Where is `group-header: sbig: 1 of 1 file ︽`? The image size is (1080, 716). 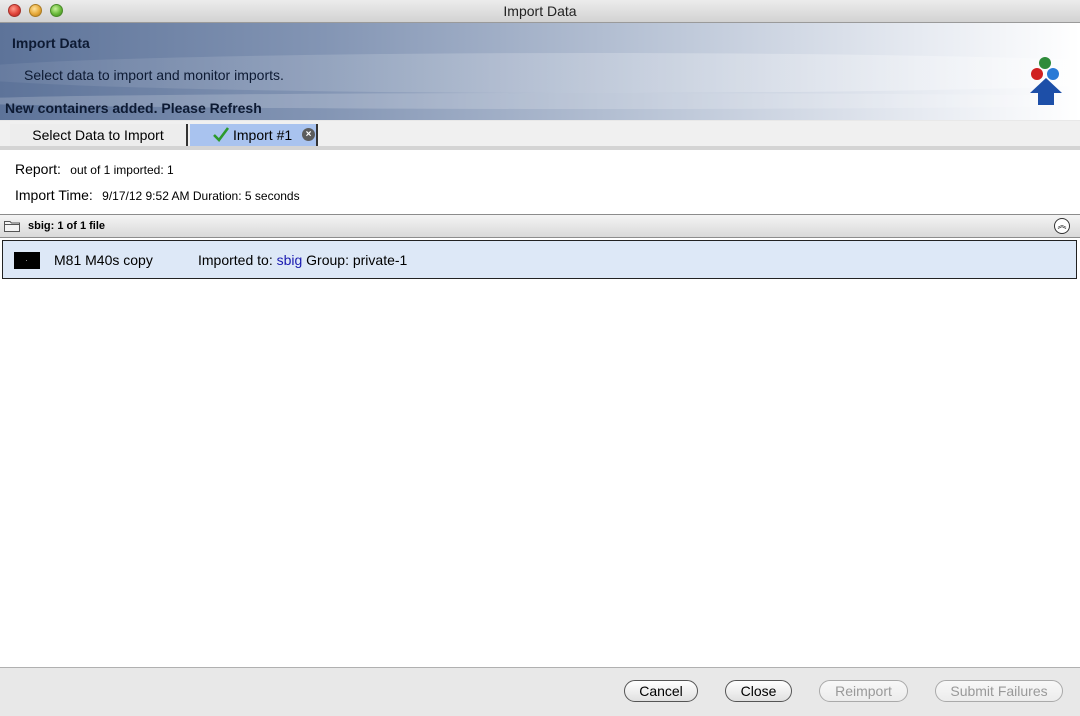
group-header: sbig: 1 of 1 file ︽ is located at coordinates (540, 226).